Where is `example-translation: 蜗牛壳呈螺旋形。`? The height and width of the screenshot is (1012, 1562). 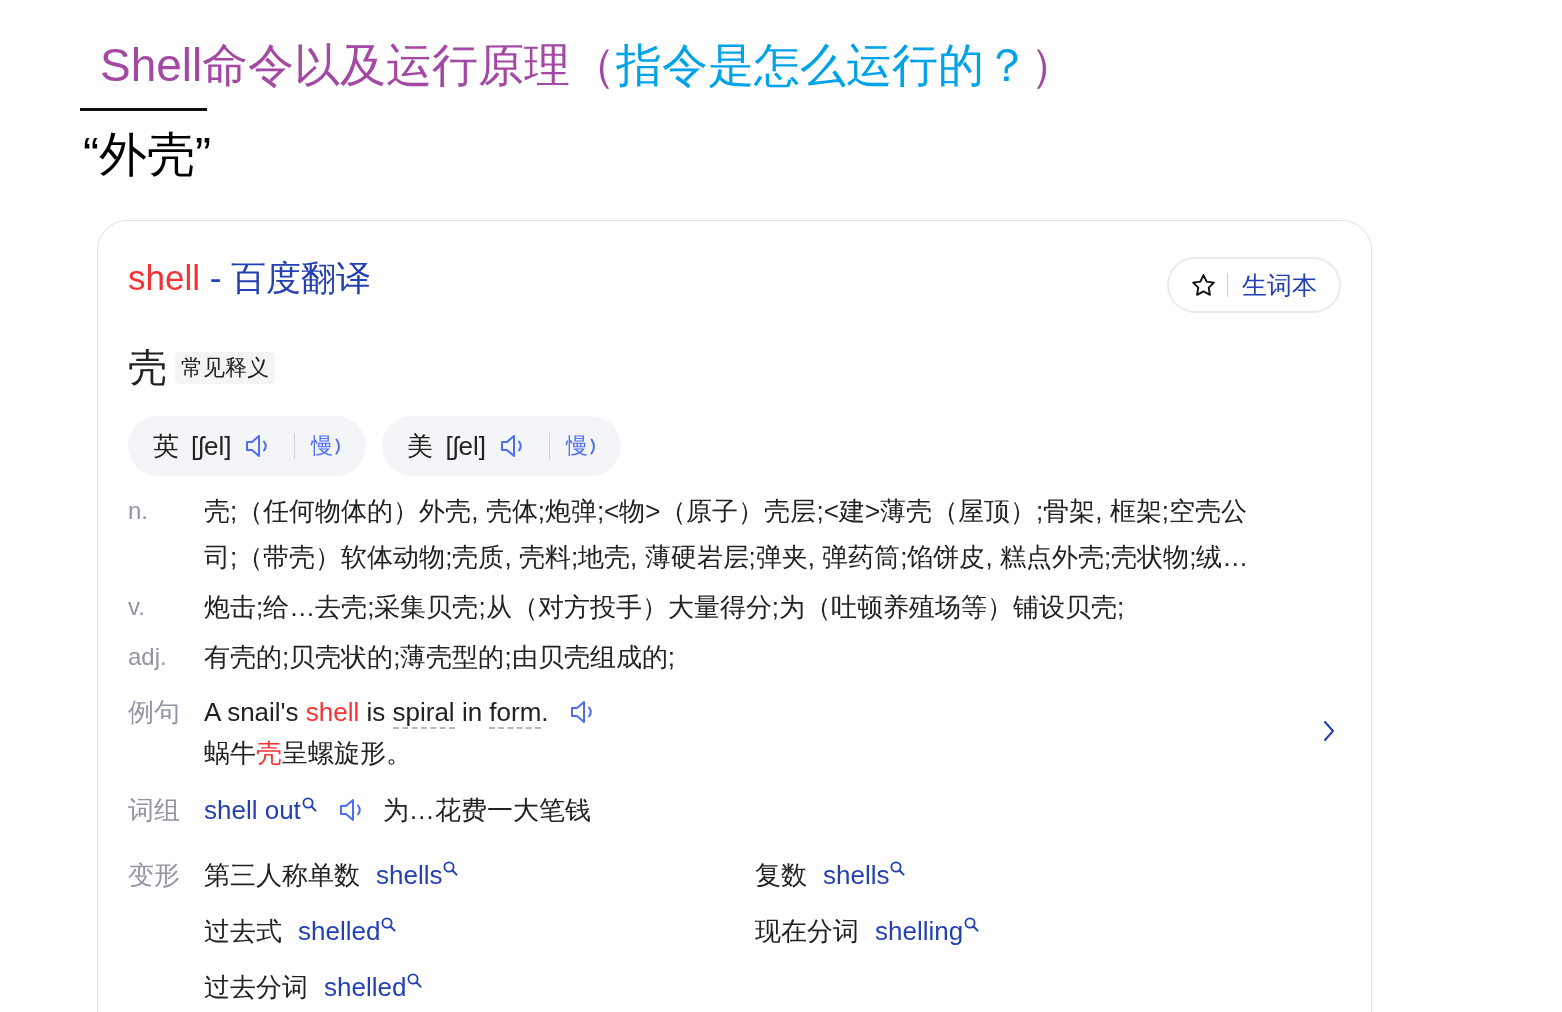 example-translation: 蜗牛壳呈螺旋形。 is located at coordinates (308, 753).